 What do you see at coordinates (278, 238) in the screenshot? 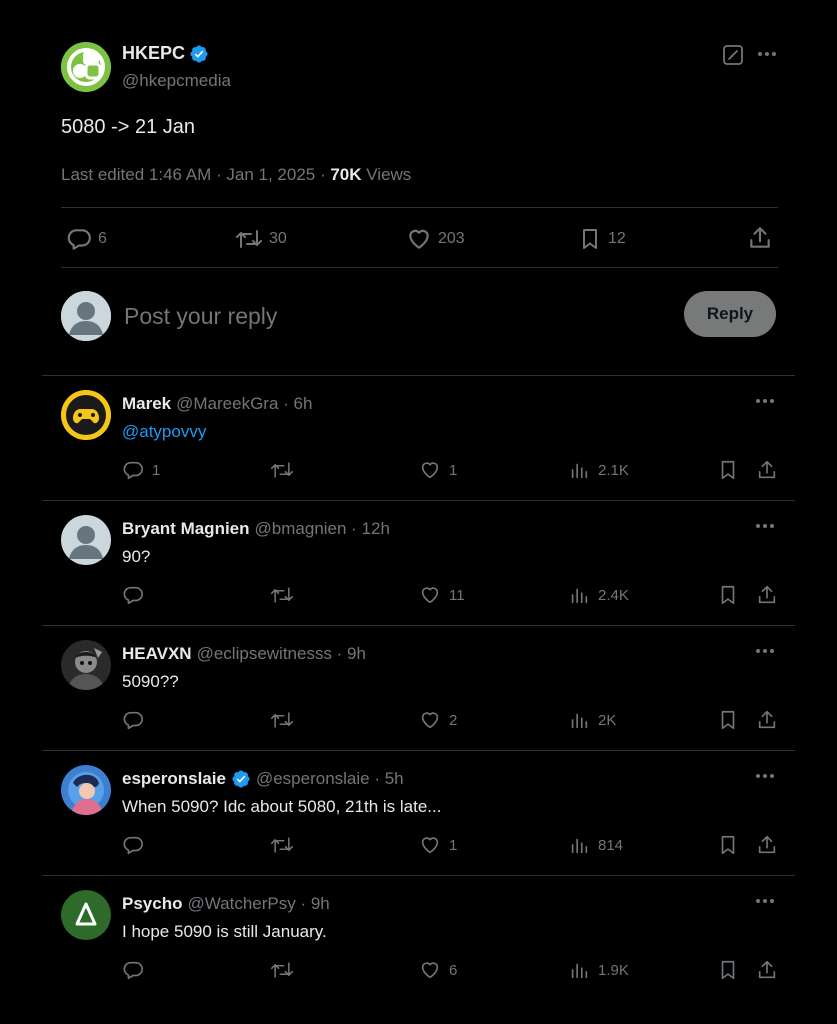
I see `retweet-count: 30` at bounding box center [278, 238].